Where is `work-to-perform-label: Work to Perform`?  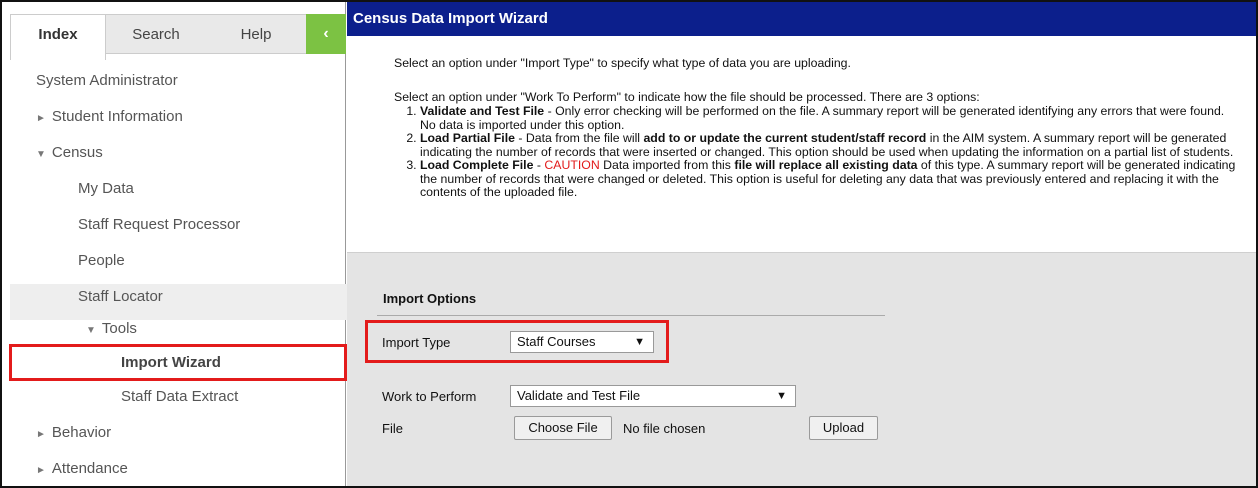 work-to-perform-label: Work to Perform is located at coordinates (429, 396).